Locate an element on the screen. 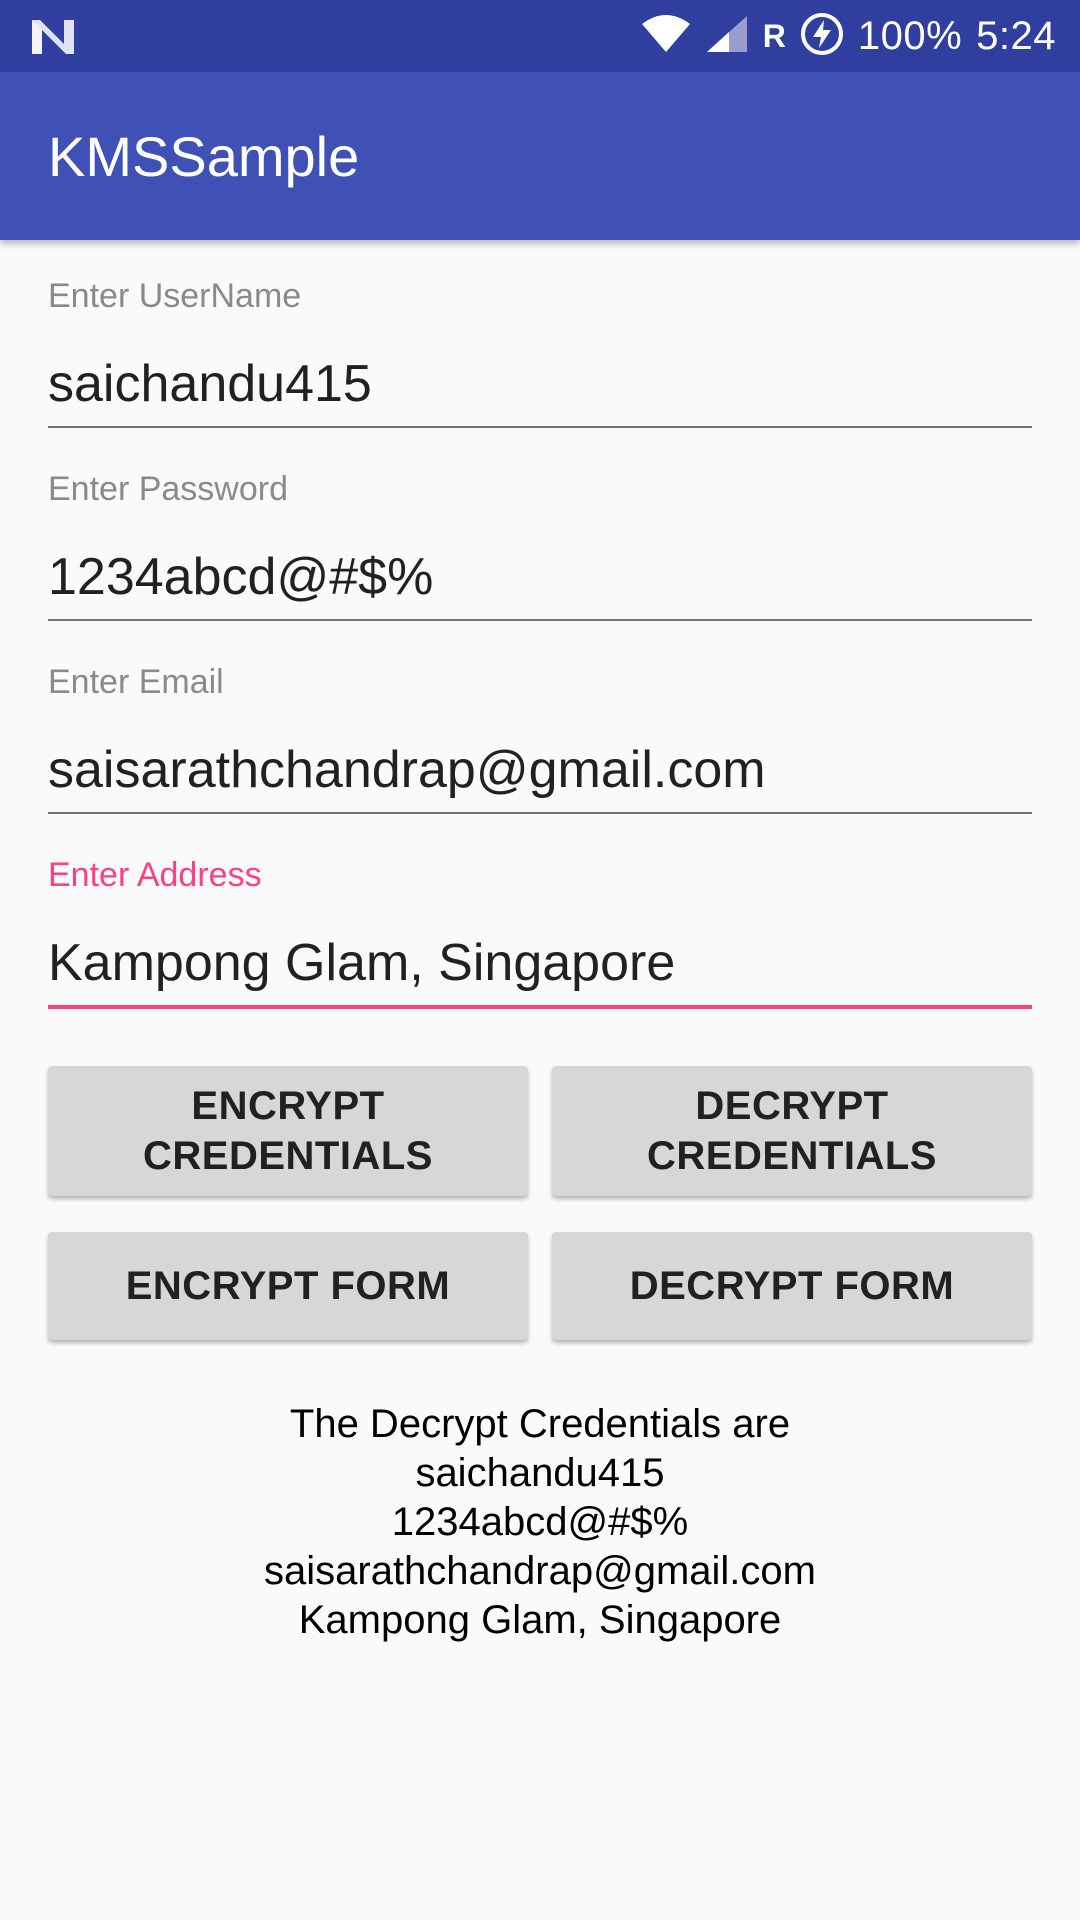 This screenshot has width=1080, height=1920. address-field-group: Enter Address is located at coordinates (540, 932).